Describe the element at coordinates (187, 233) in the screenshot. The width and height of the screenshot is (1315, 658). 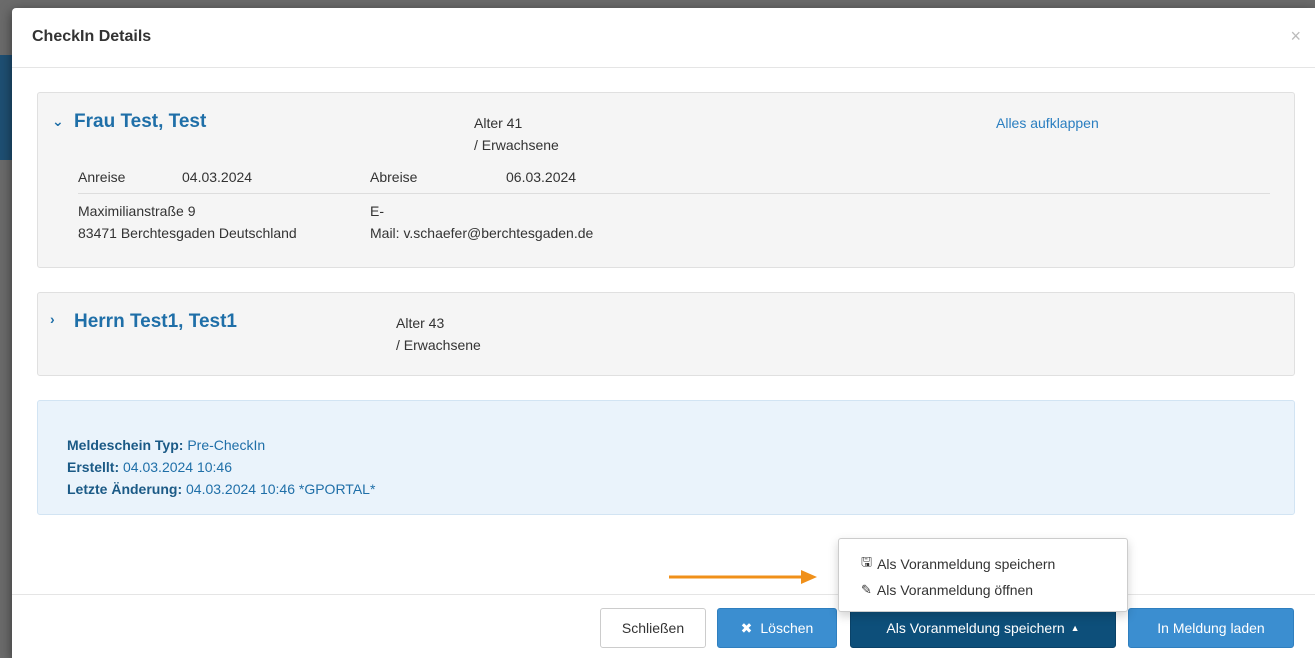
I see `address-city: 83471 Berchtesgaden Deutschland` at that location.